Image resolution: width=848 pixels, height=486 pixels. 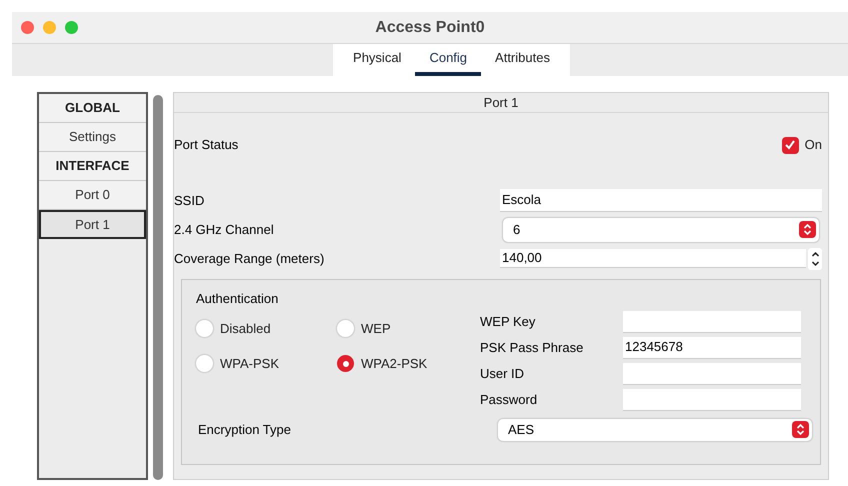 I want to click on radio-label: WPA-PSK, so click(x=249, y=363).